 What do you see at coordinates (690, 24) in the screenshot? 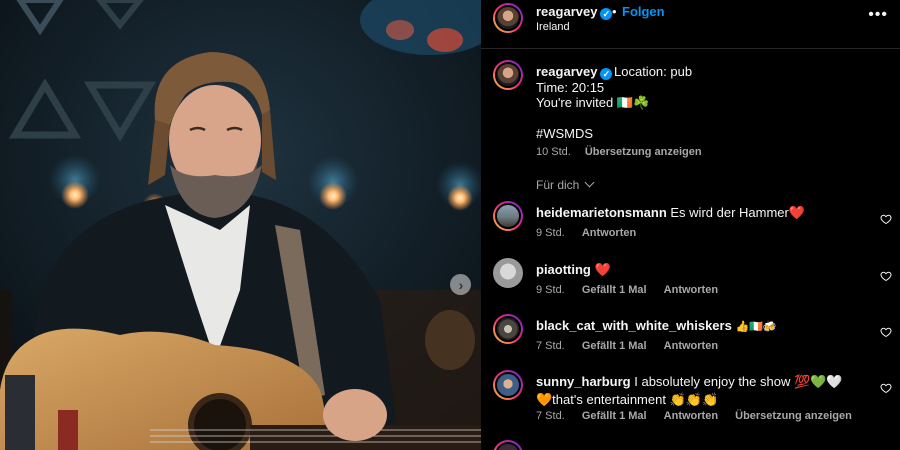
I see `post-header: reagarvey ✓ • Folgen Ireland •••` at bounding box center [690, 24].